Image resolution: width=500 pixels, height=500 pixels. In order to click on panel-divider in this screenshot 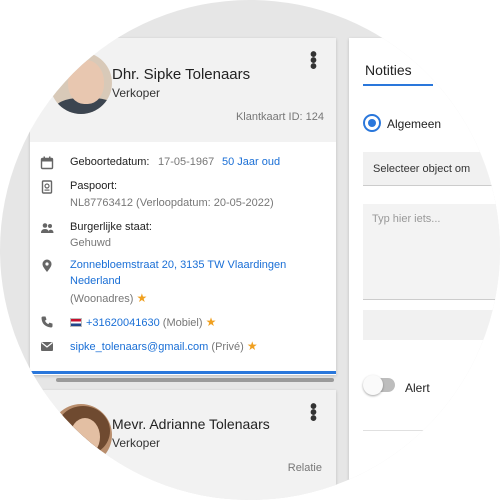, I will do `click(431, 430)`.